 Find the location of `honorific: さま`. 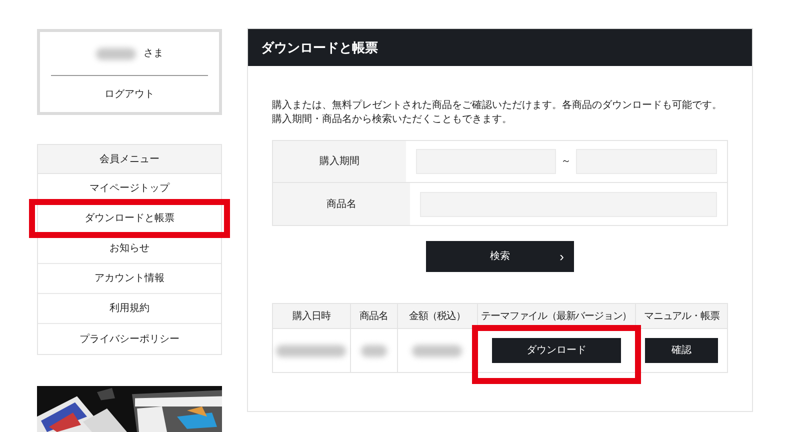

honorific: さま is located at coordinates (154, 54).